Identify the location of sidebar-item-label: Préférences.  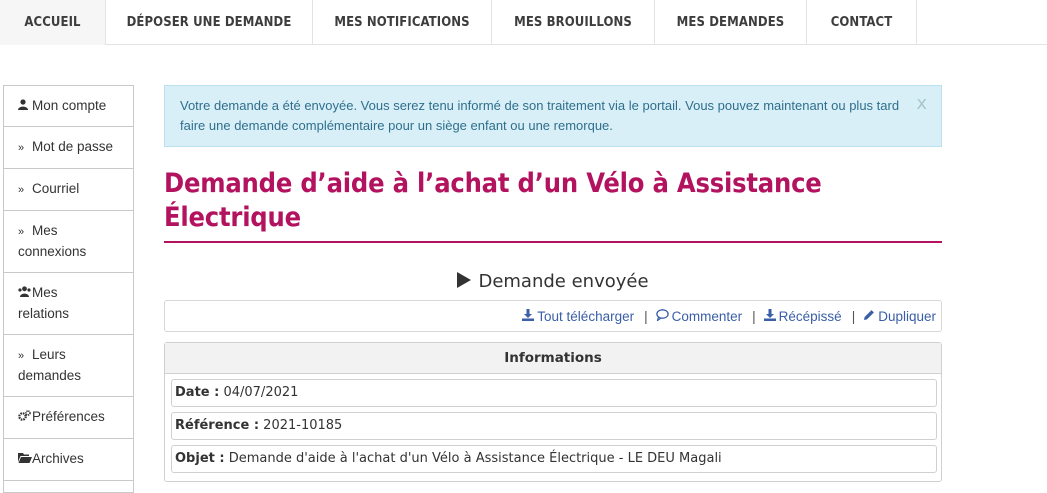
(68, 416).